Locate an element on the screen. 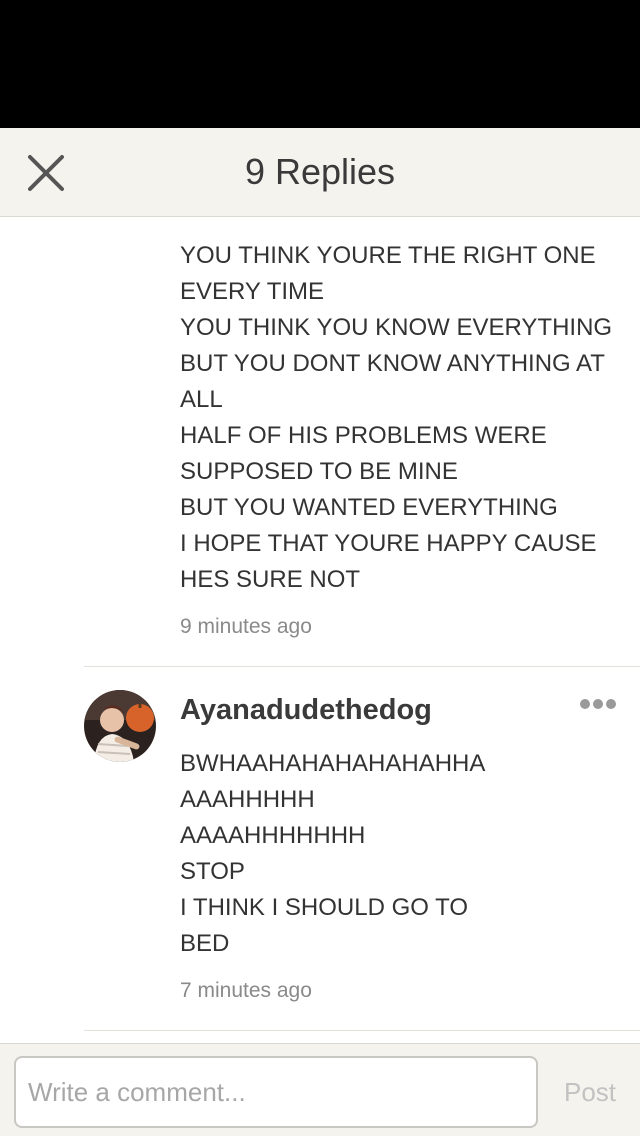 Image resolution: width=640 pixels, height=1136 pixels. reply-line: EVERY TIME is located at coordinates (252, 291).